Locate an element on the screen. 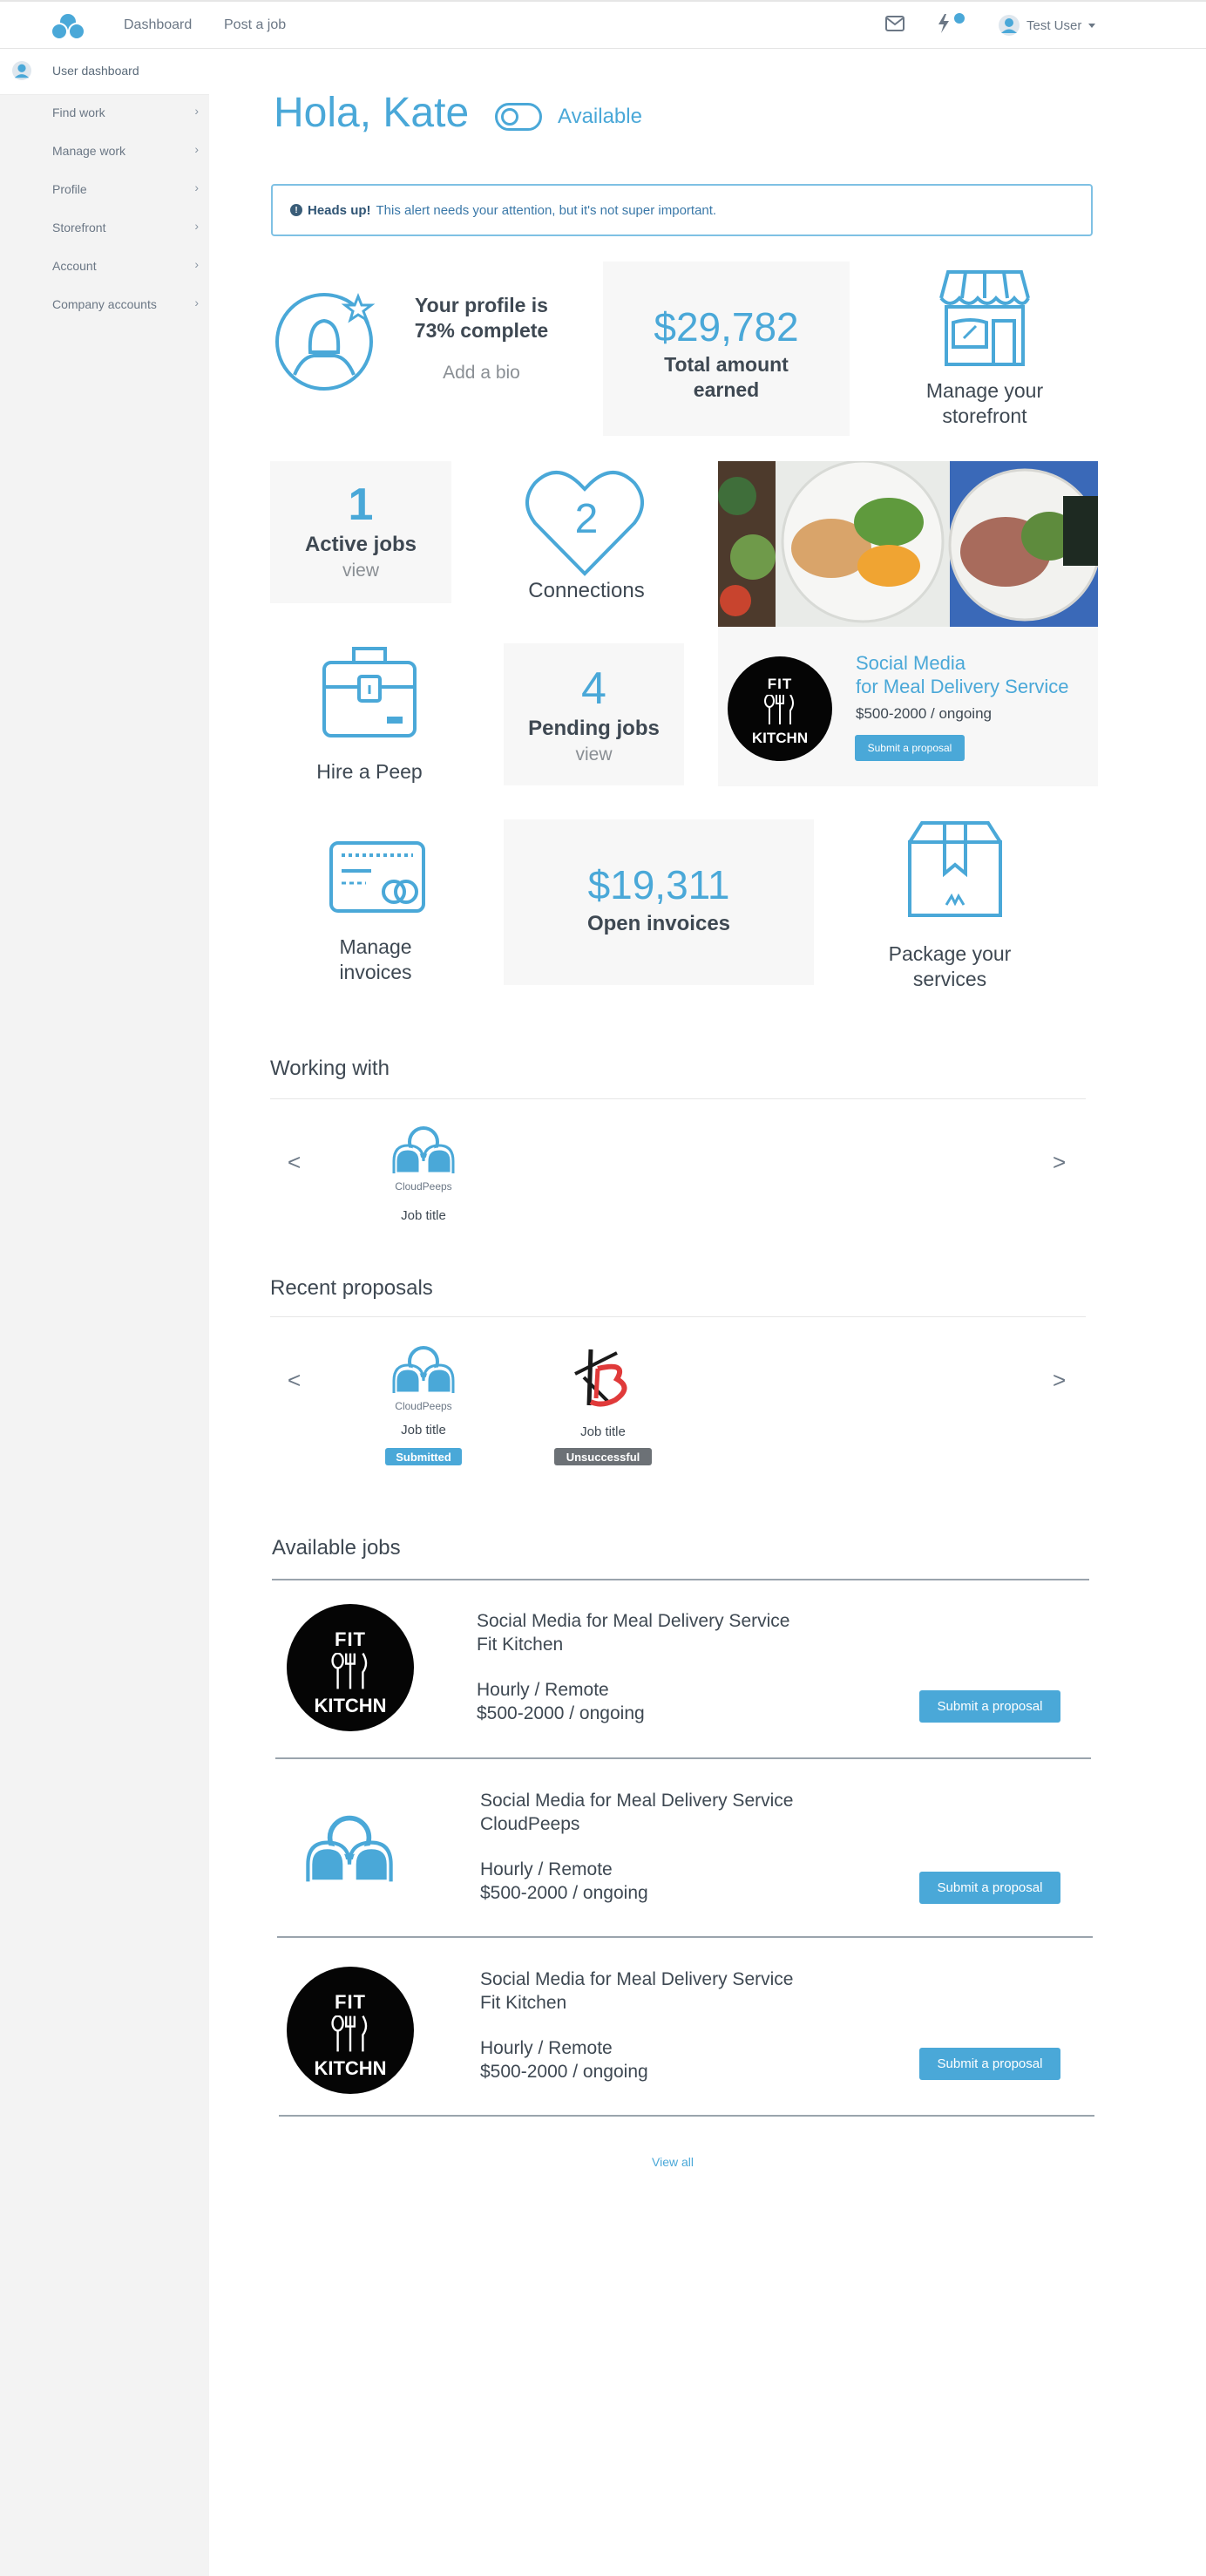 The image size is (1206, 2576). sidebar-item-label: Account is located at coordinates (75, 266).